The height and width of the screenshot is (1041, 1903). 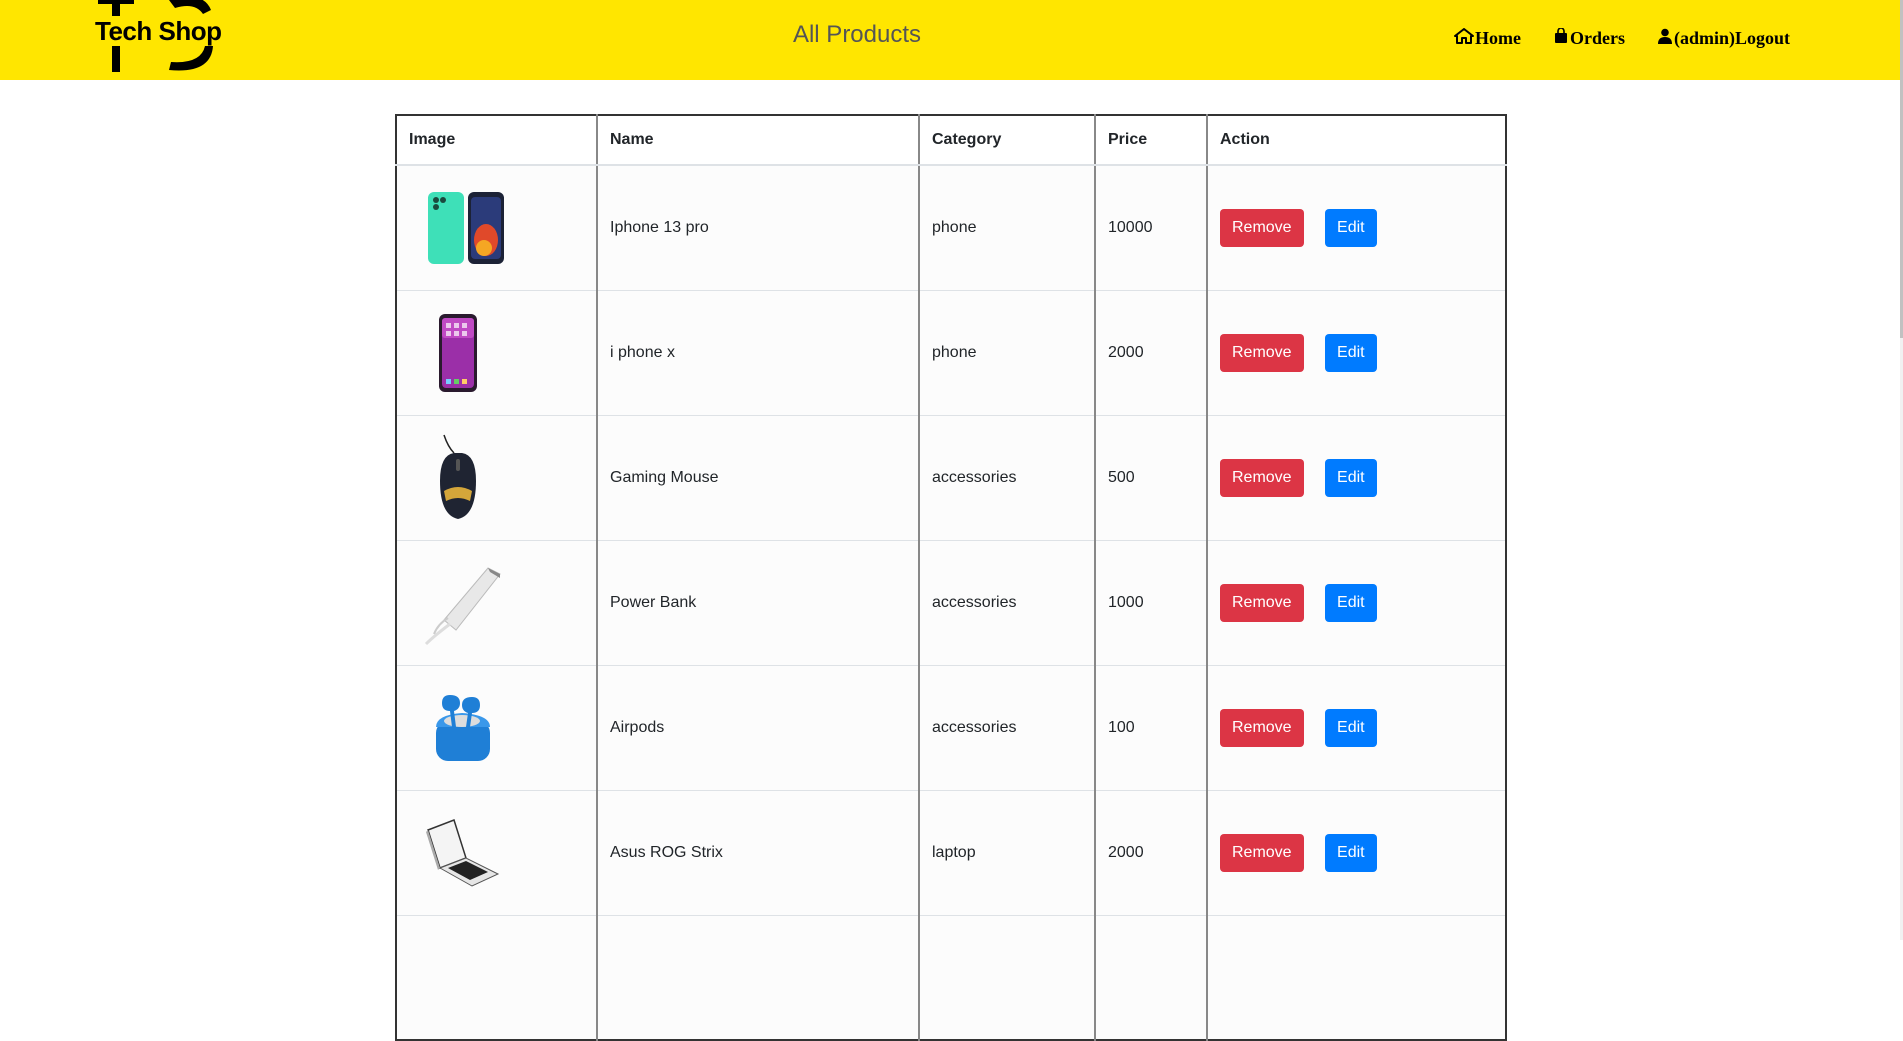 I want to click on table-row: Asus ROG Strix laptop 2000 Remove Edit, so click(x=951, y=852).